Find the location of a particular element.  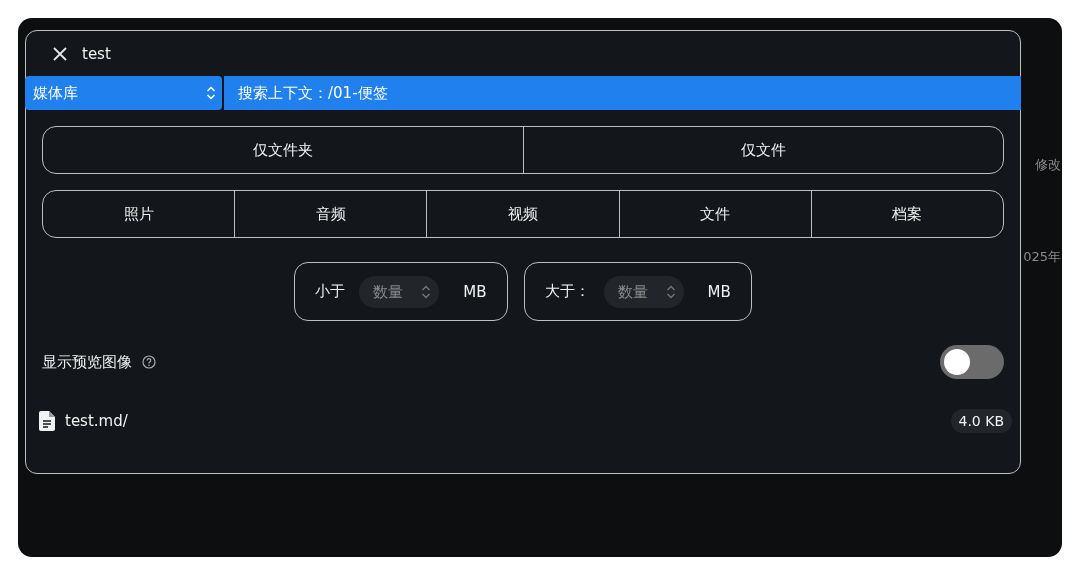

segment-button: 文件 is located at coordinates (714, 214).